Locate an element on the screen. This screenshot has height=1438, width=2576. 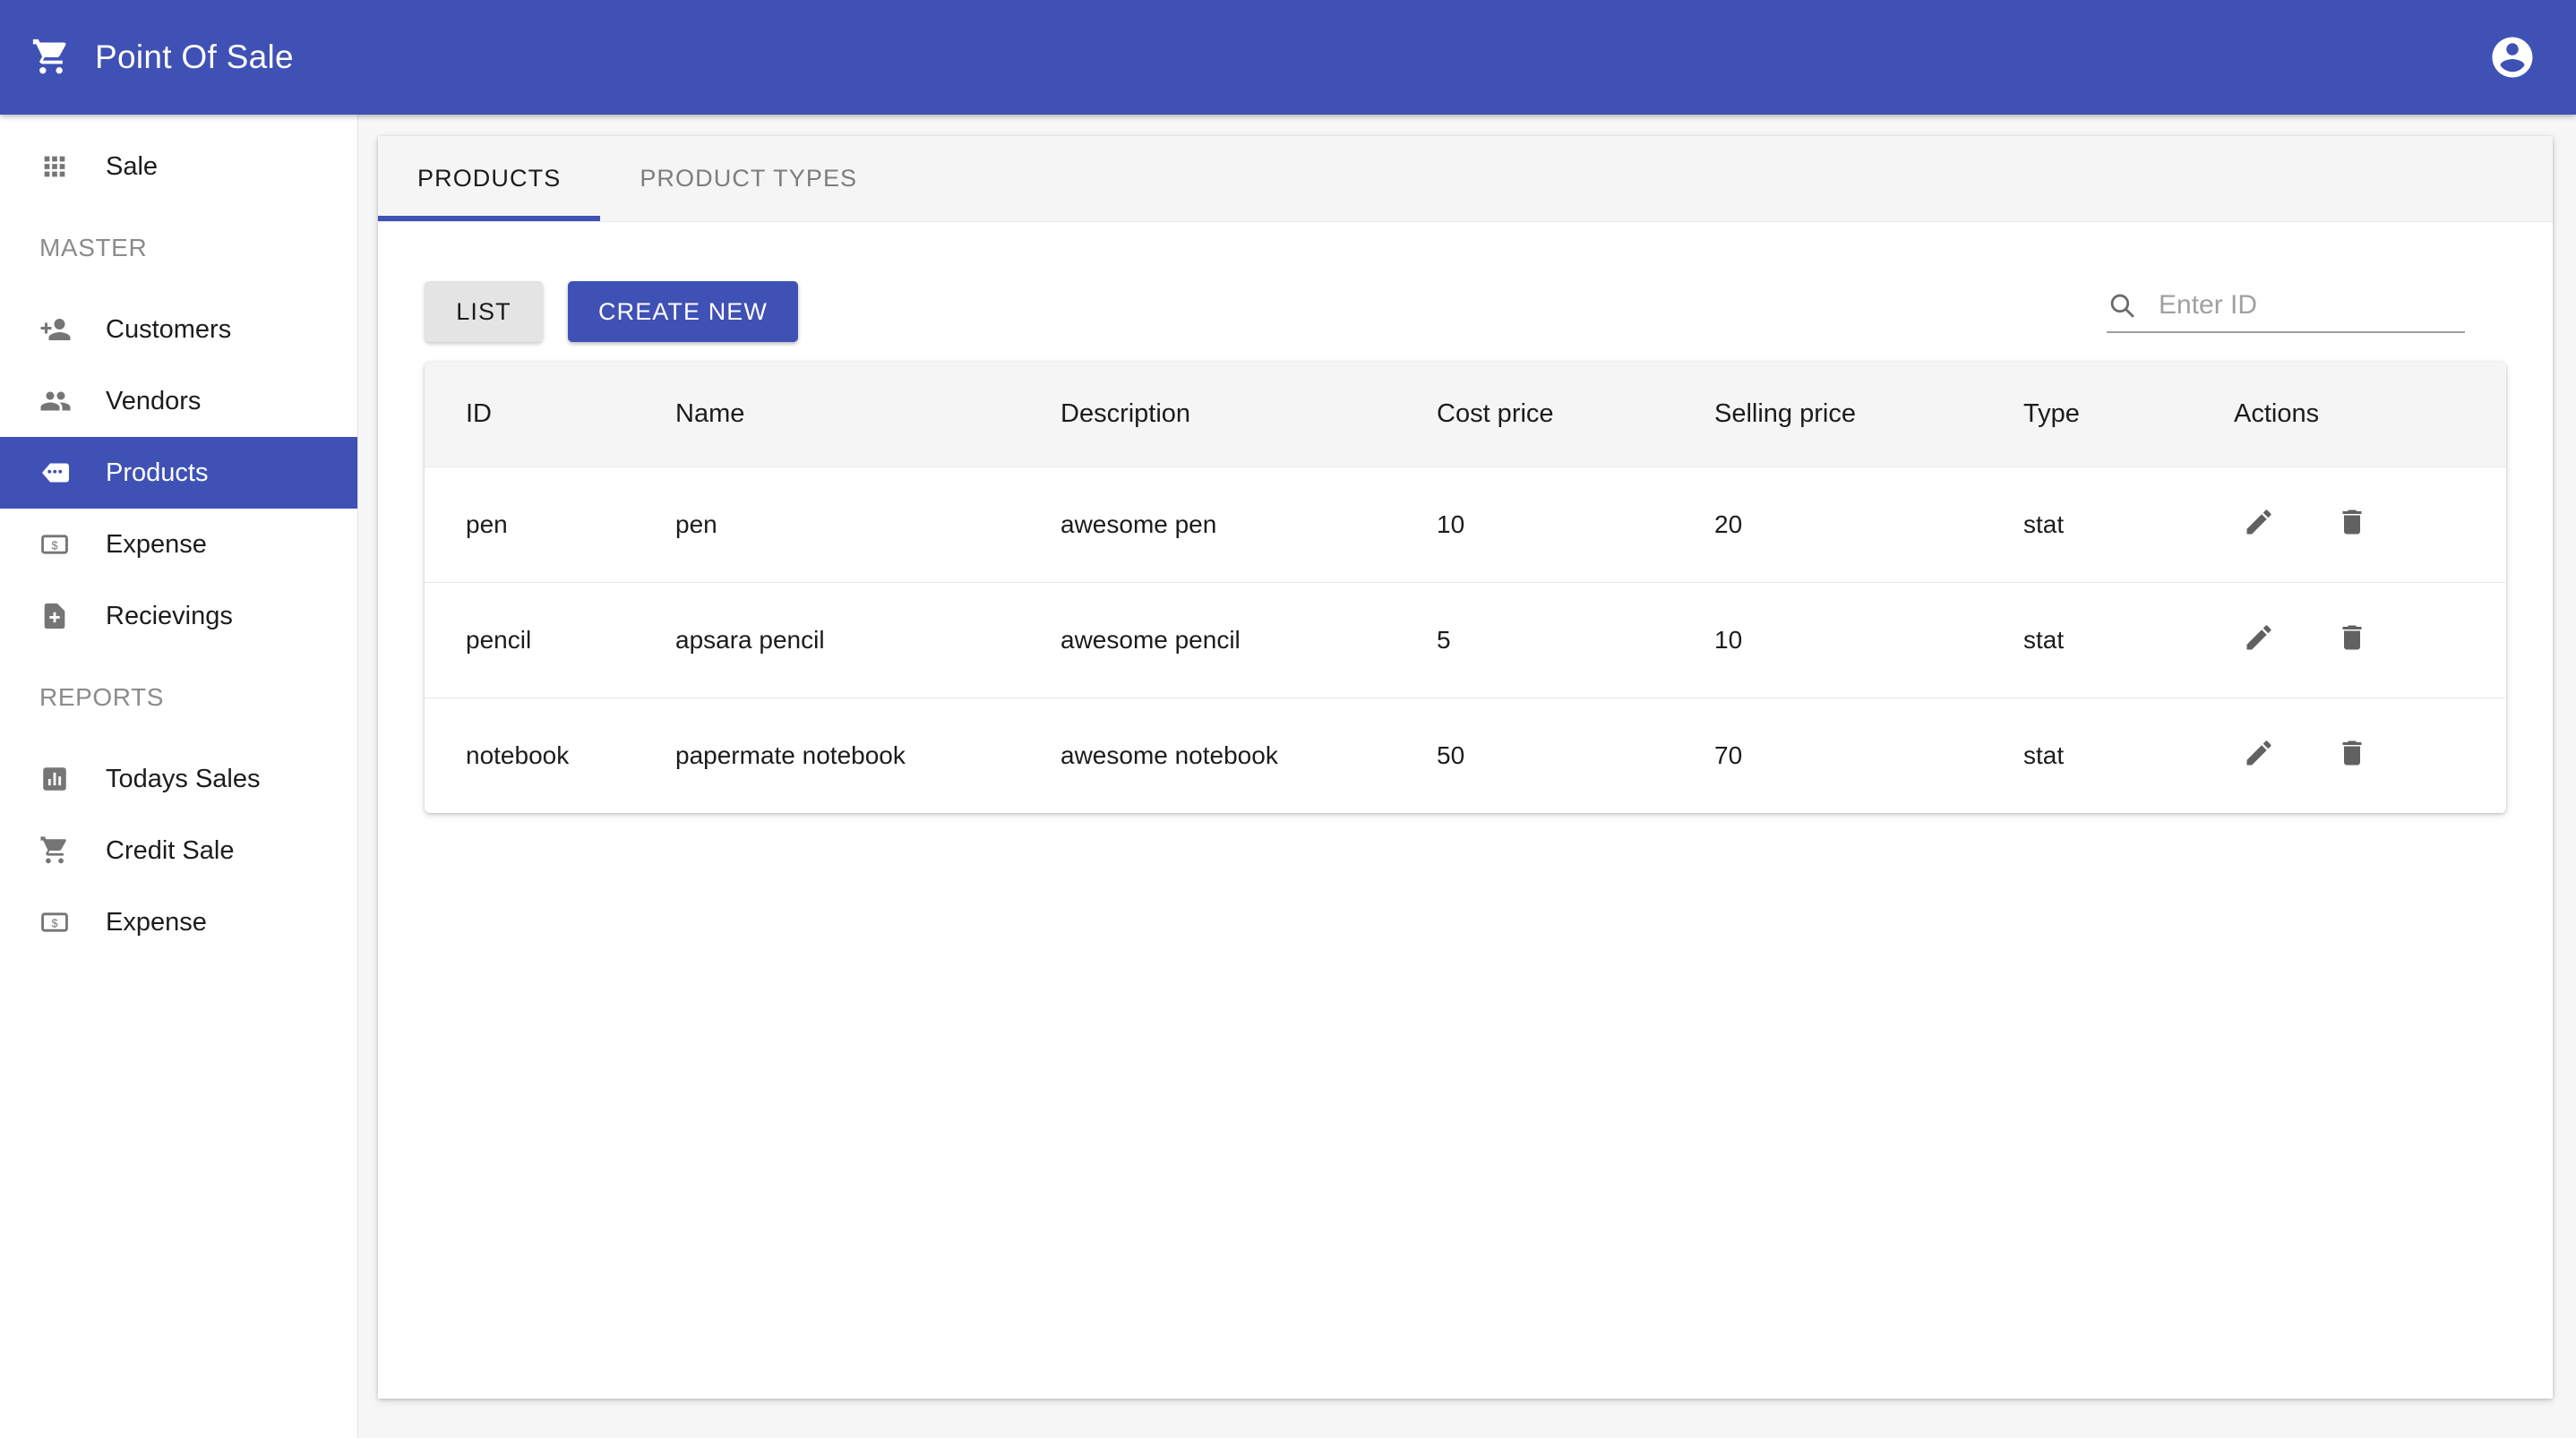
column-header-cost-price: Cost price is located at coordinates (1575, 414).